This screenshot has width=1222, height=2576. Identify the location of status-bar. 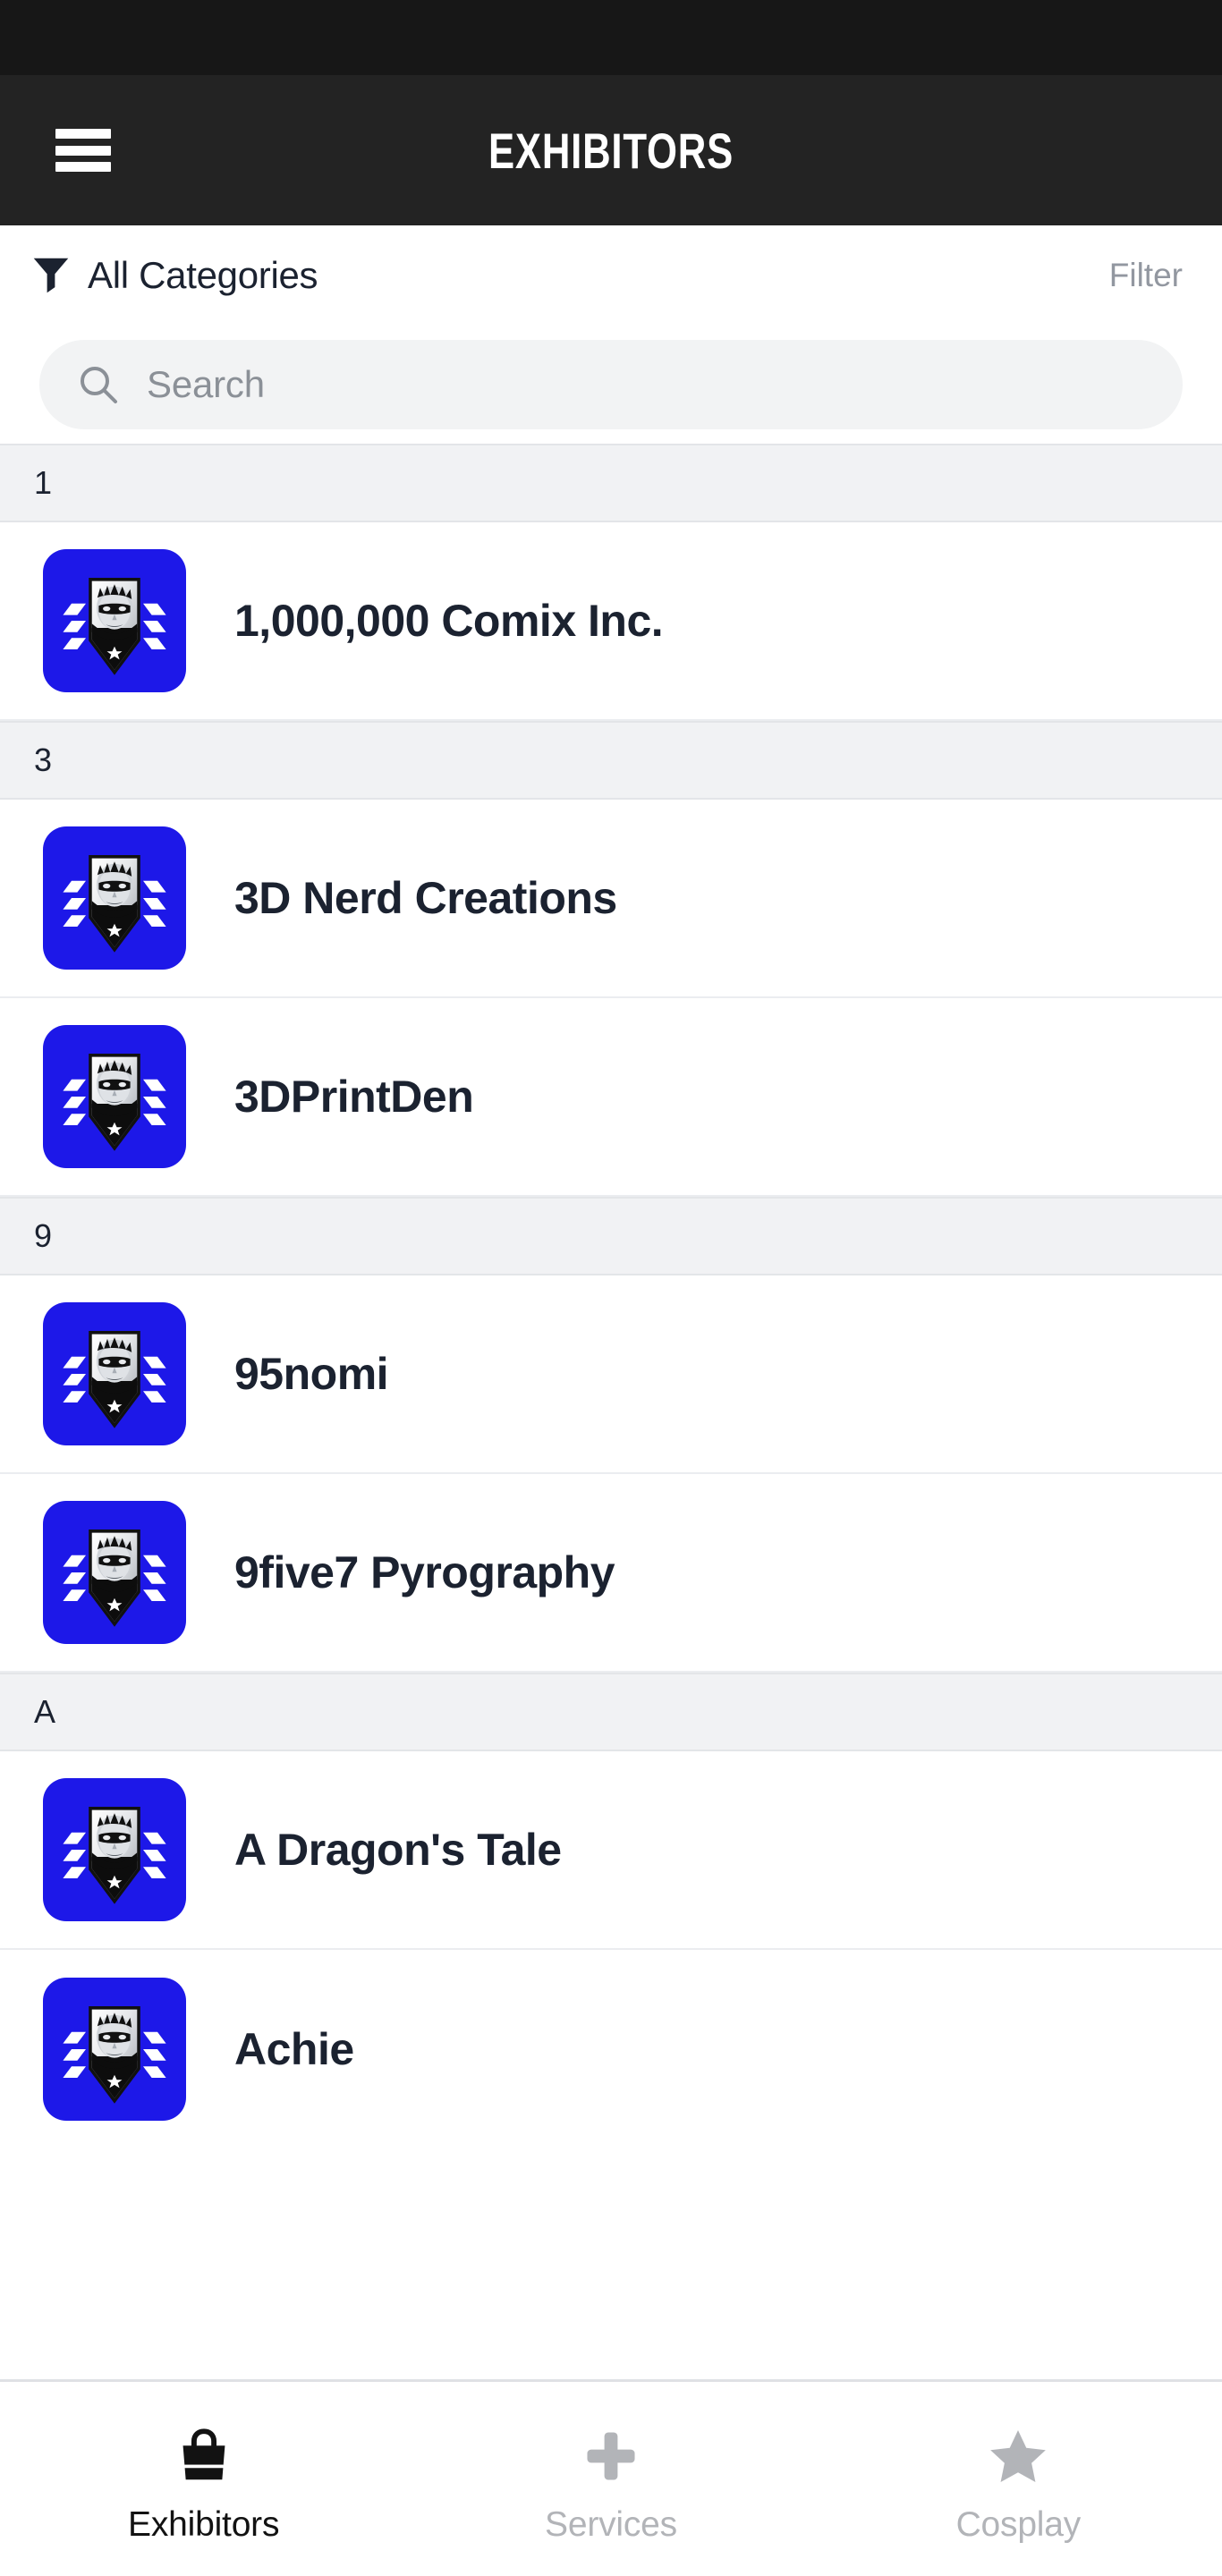
(611, 37).